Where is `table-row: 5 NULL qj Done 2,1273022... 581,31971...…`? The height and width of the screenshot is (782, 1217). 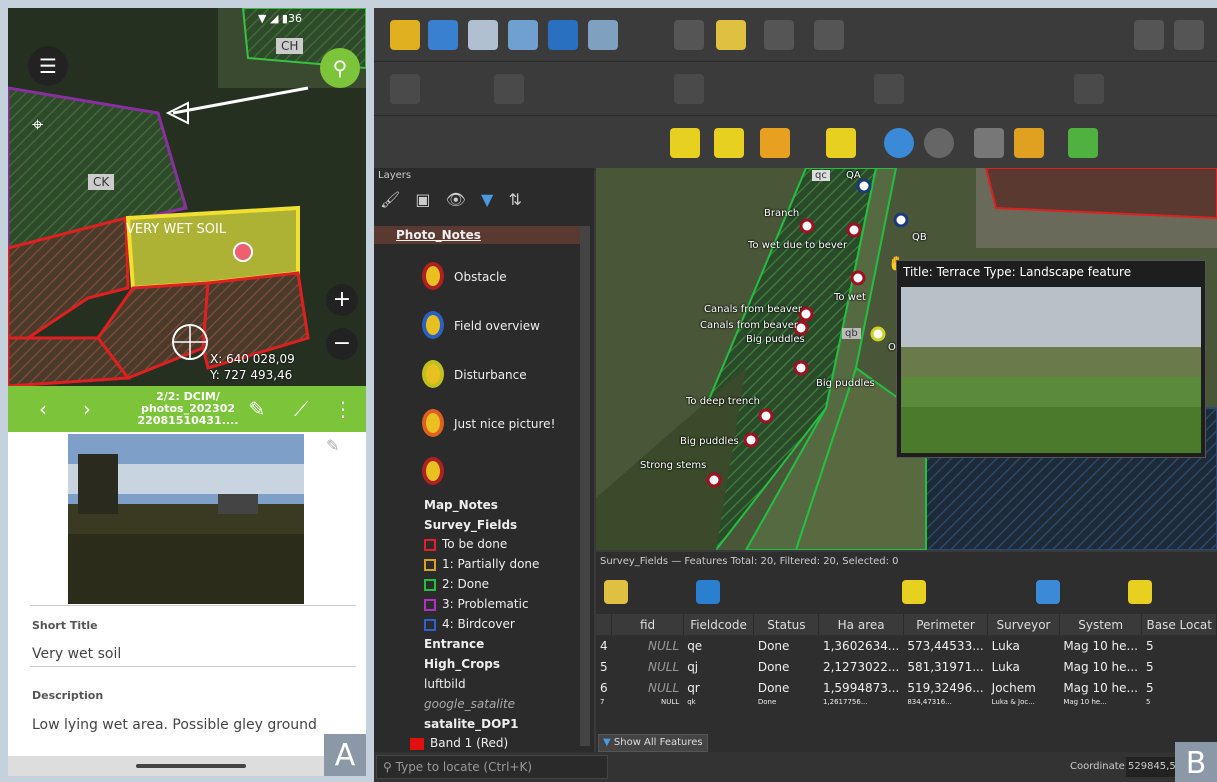 table-row: 5 NULL qj Done 2,1273022... 581,31971...… is located at coordinates (906, 666).